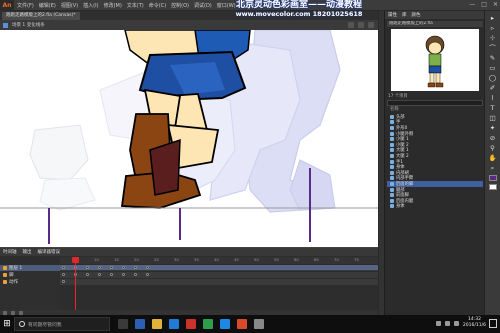 The width and height of the screenshot is (500, 333). What do you see at coordinates (250, 5) in the screenshot?
I see `menu-help: 帮助(H)` at bounding box center [250, 5].